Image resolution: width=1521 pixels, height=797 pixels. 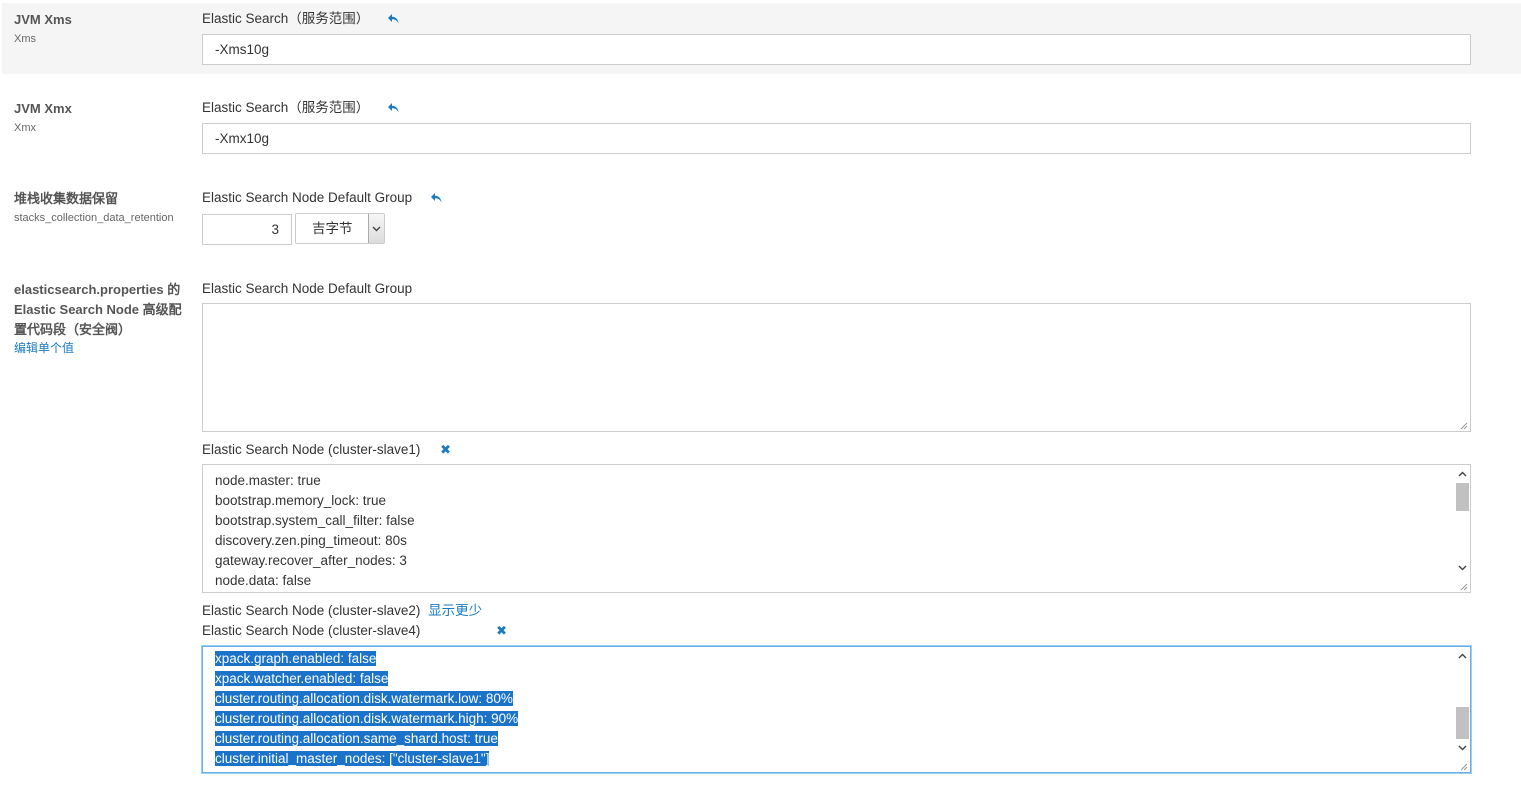 What do you see at coordinates (103, 348) in the screenshot?
I see `edit-individual-values-link: 编辑单个值` at bounding box center [103, 348].